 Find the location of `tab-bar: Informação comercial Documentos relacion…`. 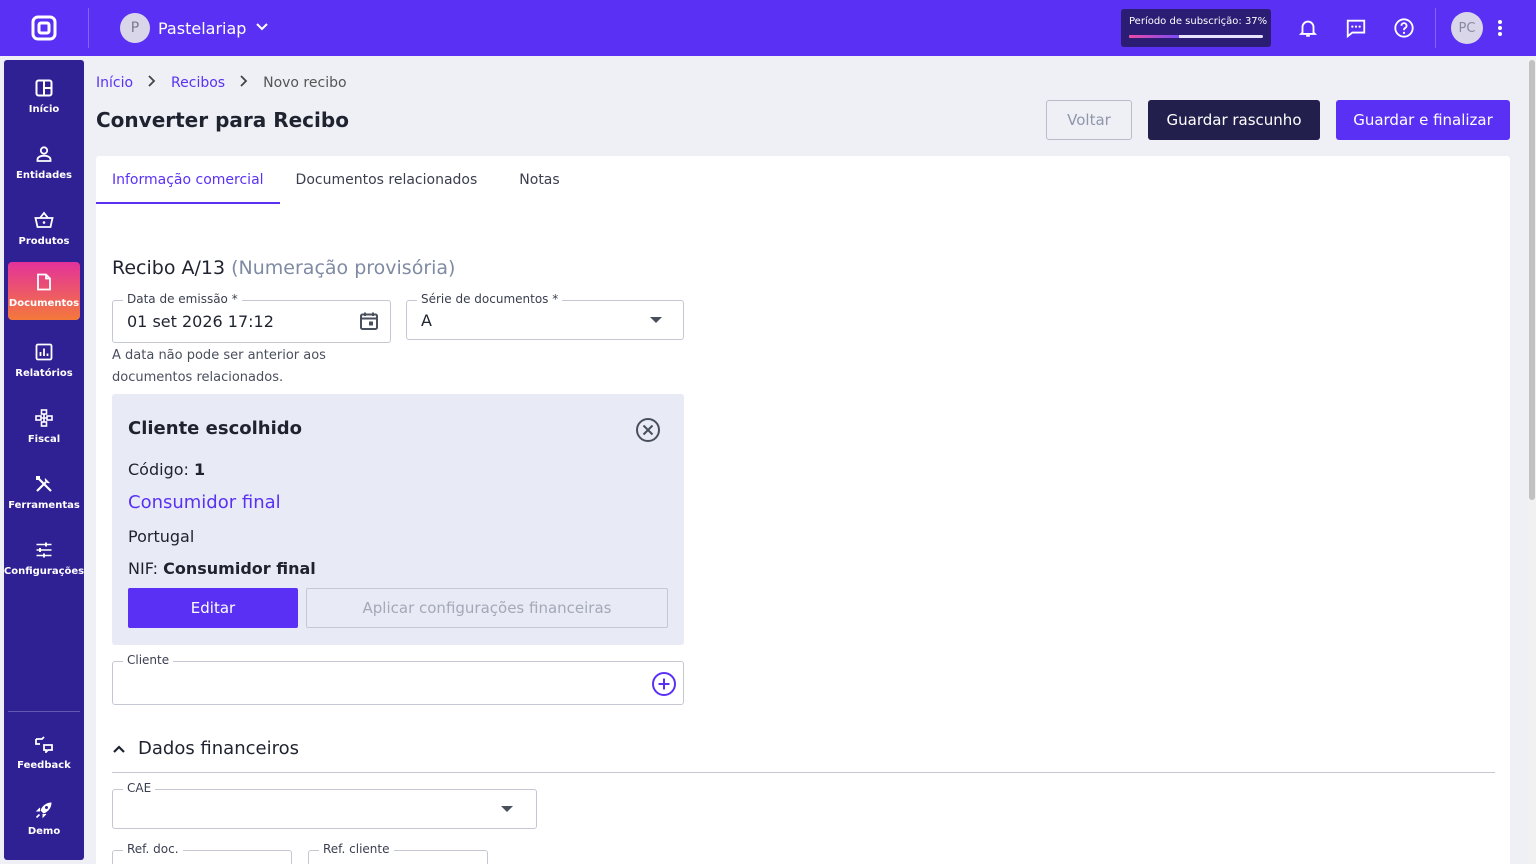

tab-bar: Informação comercial Documentos relacion… is located at coordinates (336, 180).